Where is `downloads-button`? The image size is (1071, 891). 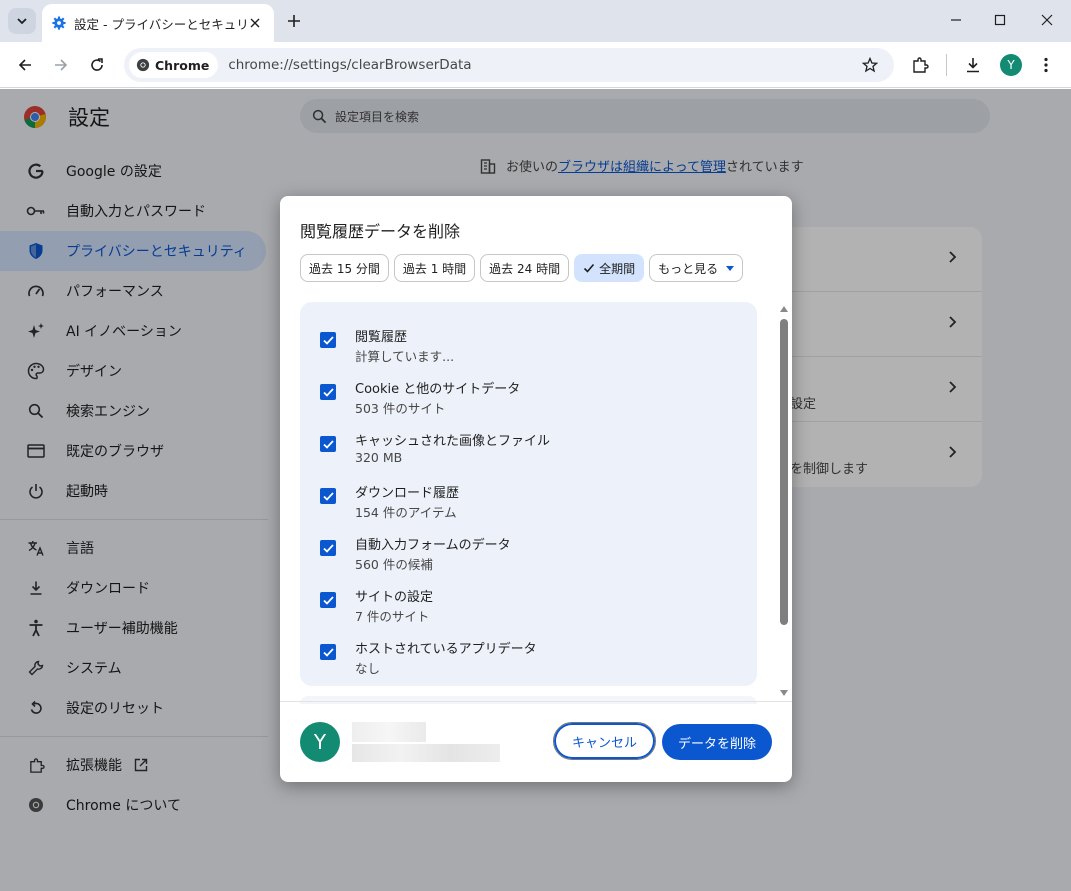
downloads-button is located at coordinates (973, 65).